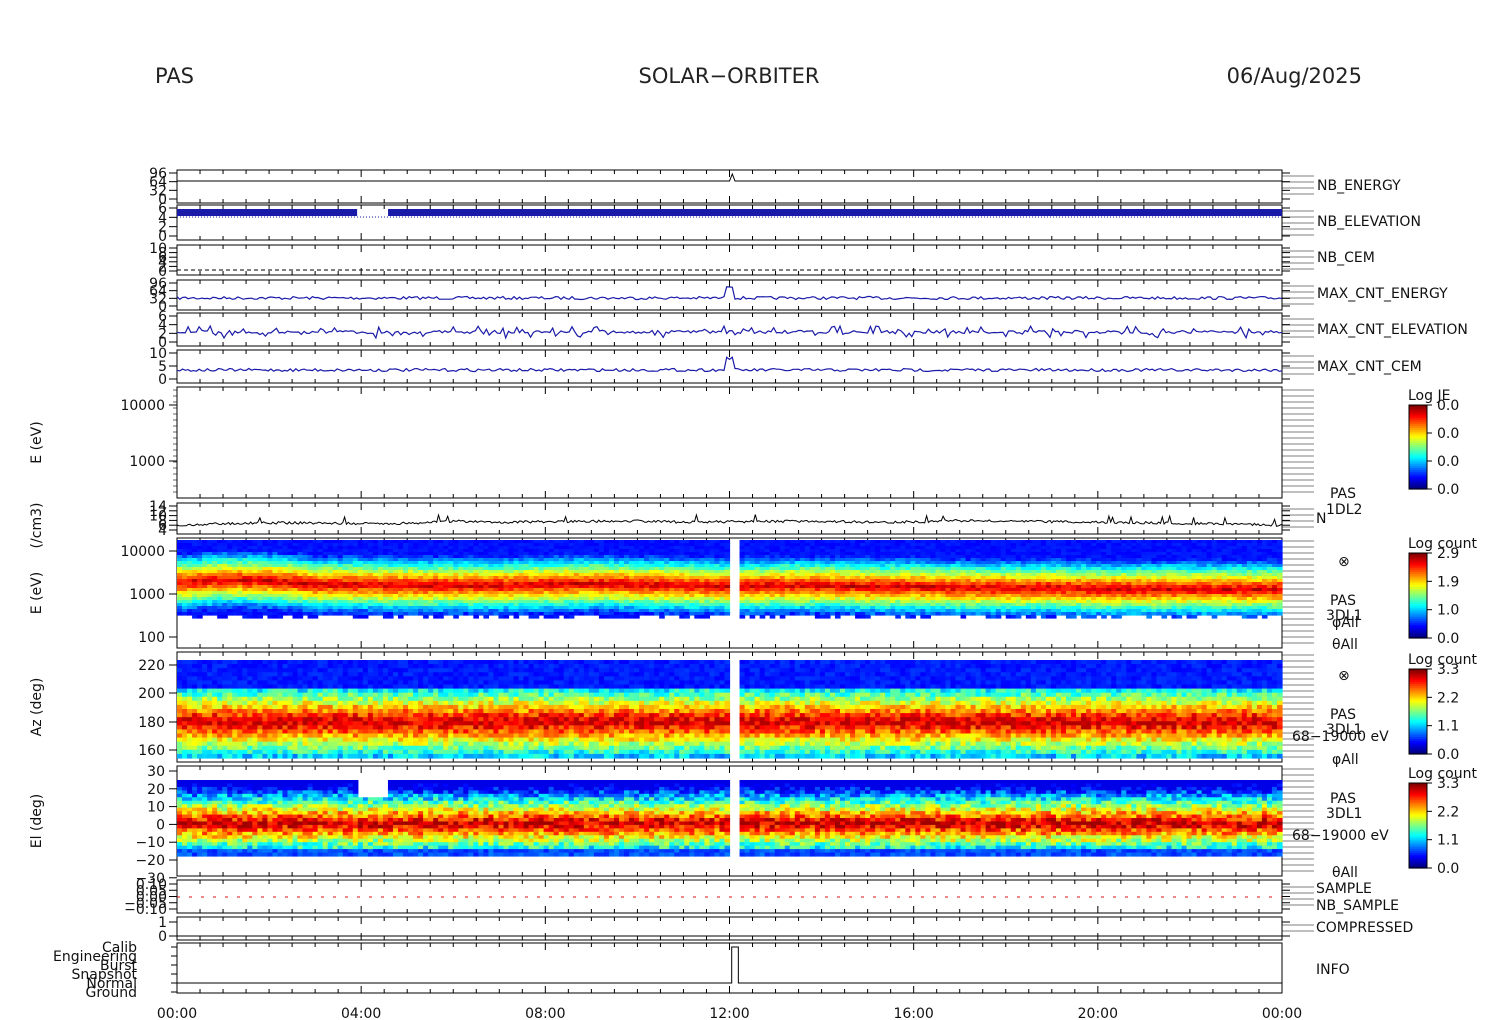 This screenshot has width=1512, height=1020. I want to click on density-trace, so click(729, 520).